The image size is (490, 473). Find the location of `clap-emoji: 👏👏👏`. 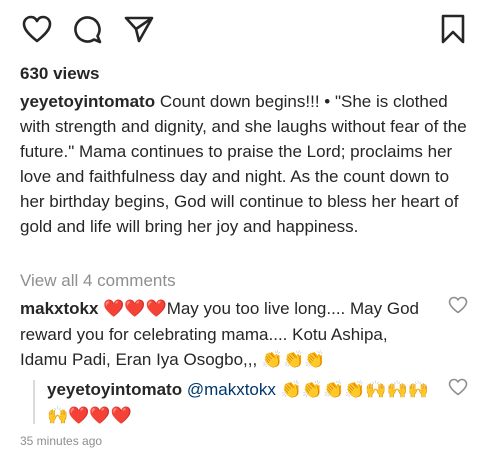

clap-emoji: 👏👏👏 is located at coordinates (293, 360).